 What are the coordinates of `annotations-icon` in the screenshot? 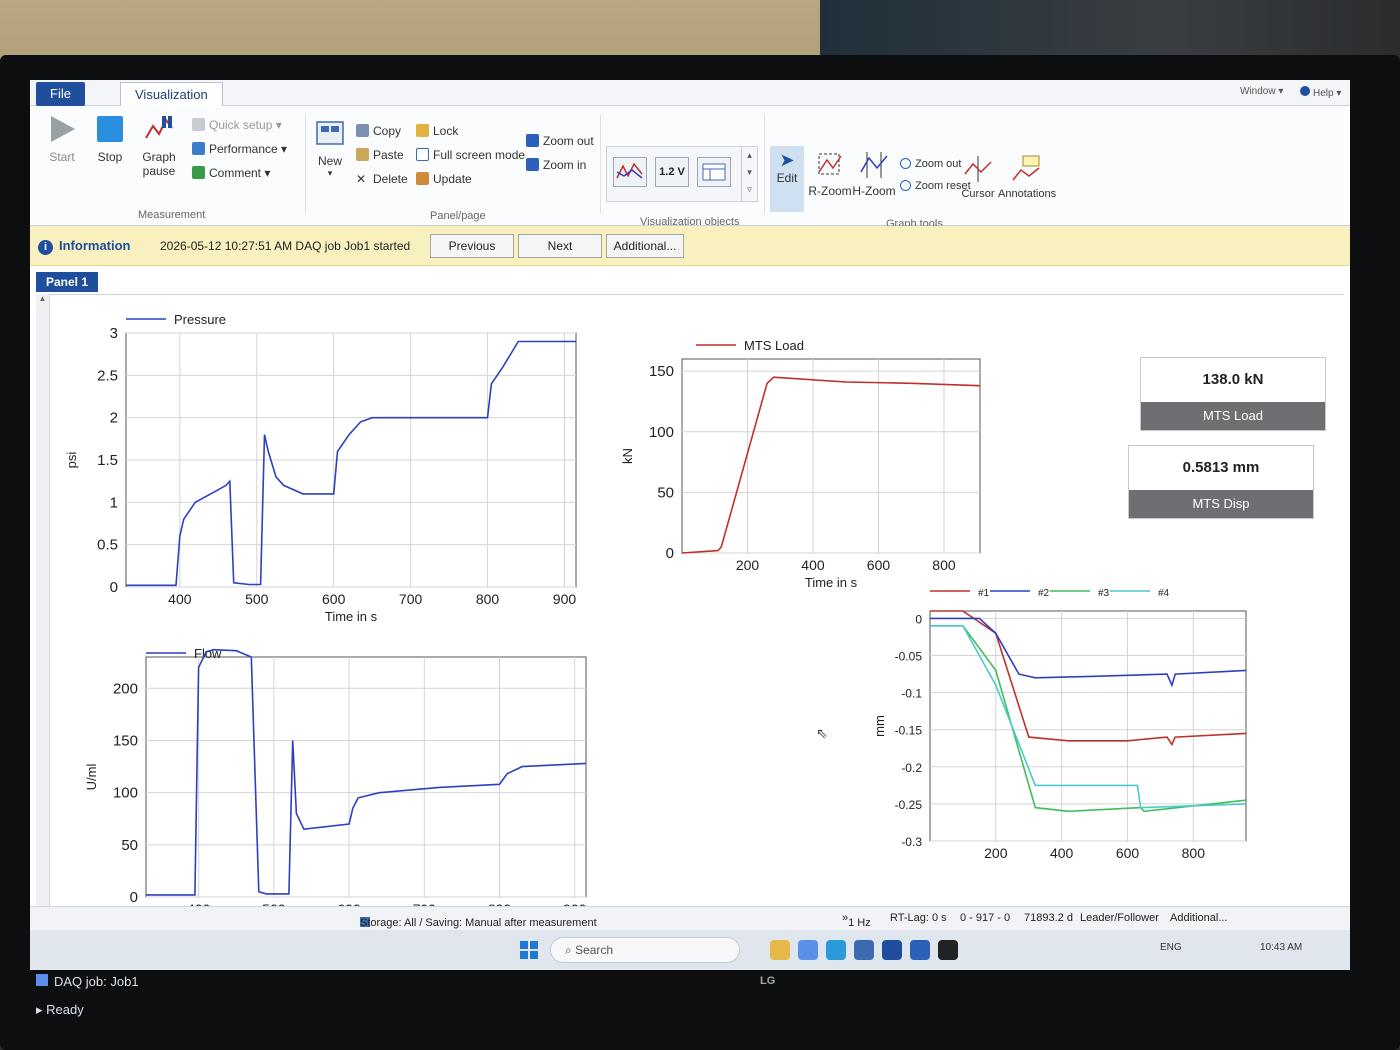 It's located at (1026, 169).